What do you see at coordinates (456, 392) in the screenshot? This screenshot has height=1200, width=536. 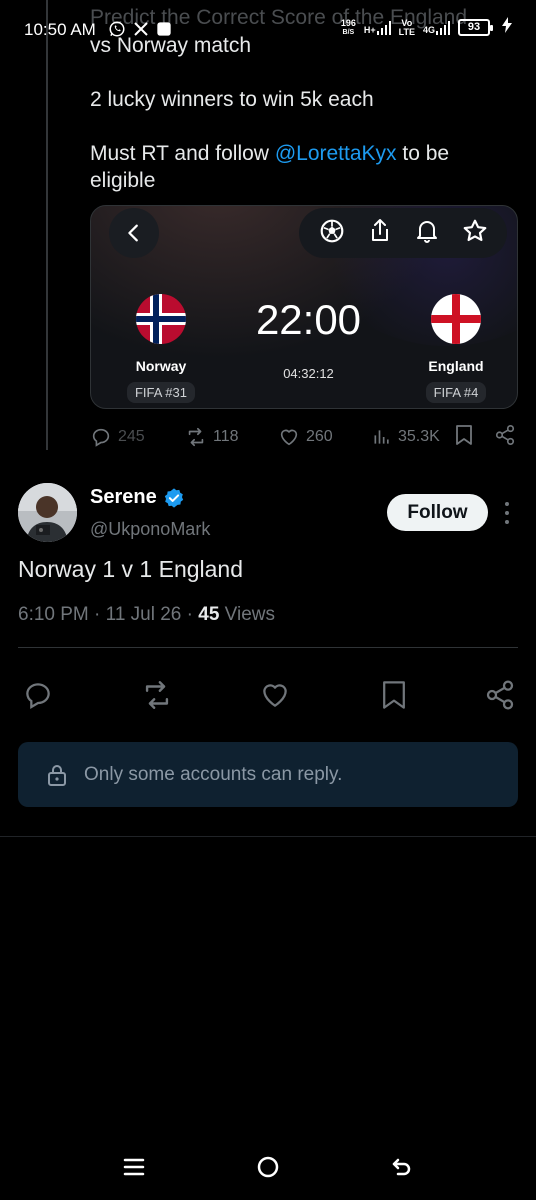 I see `away-team-rank: FIFA #4` at bounding box center [456, 392].